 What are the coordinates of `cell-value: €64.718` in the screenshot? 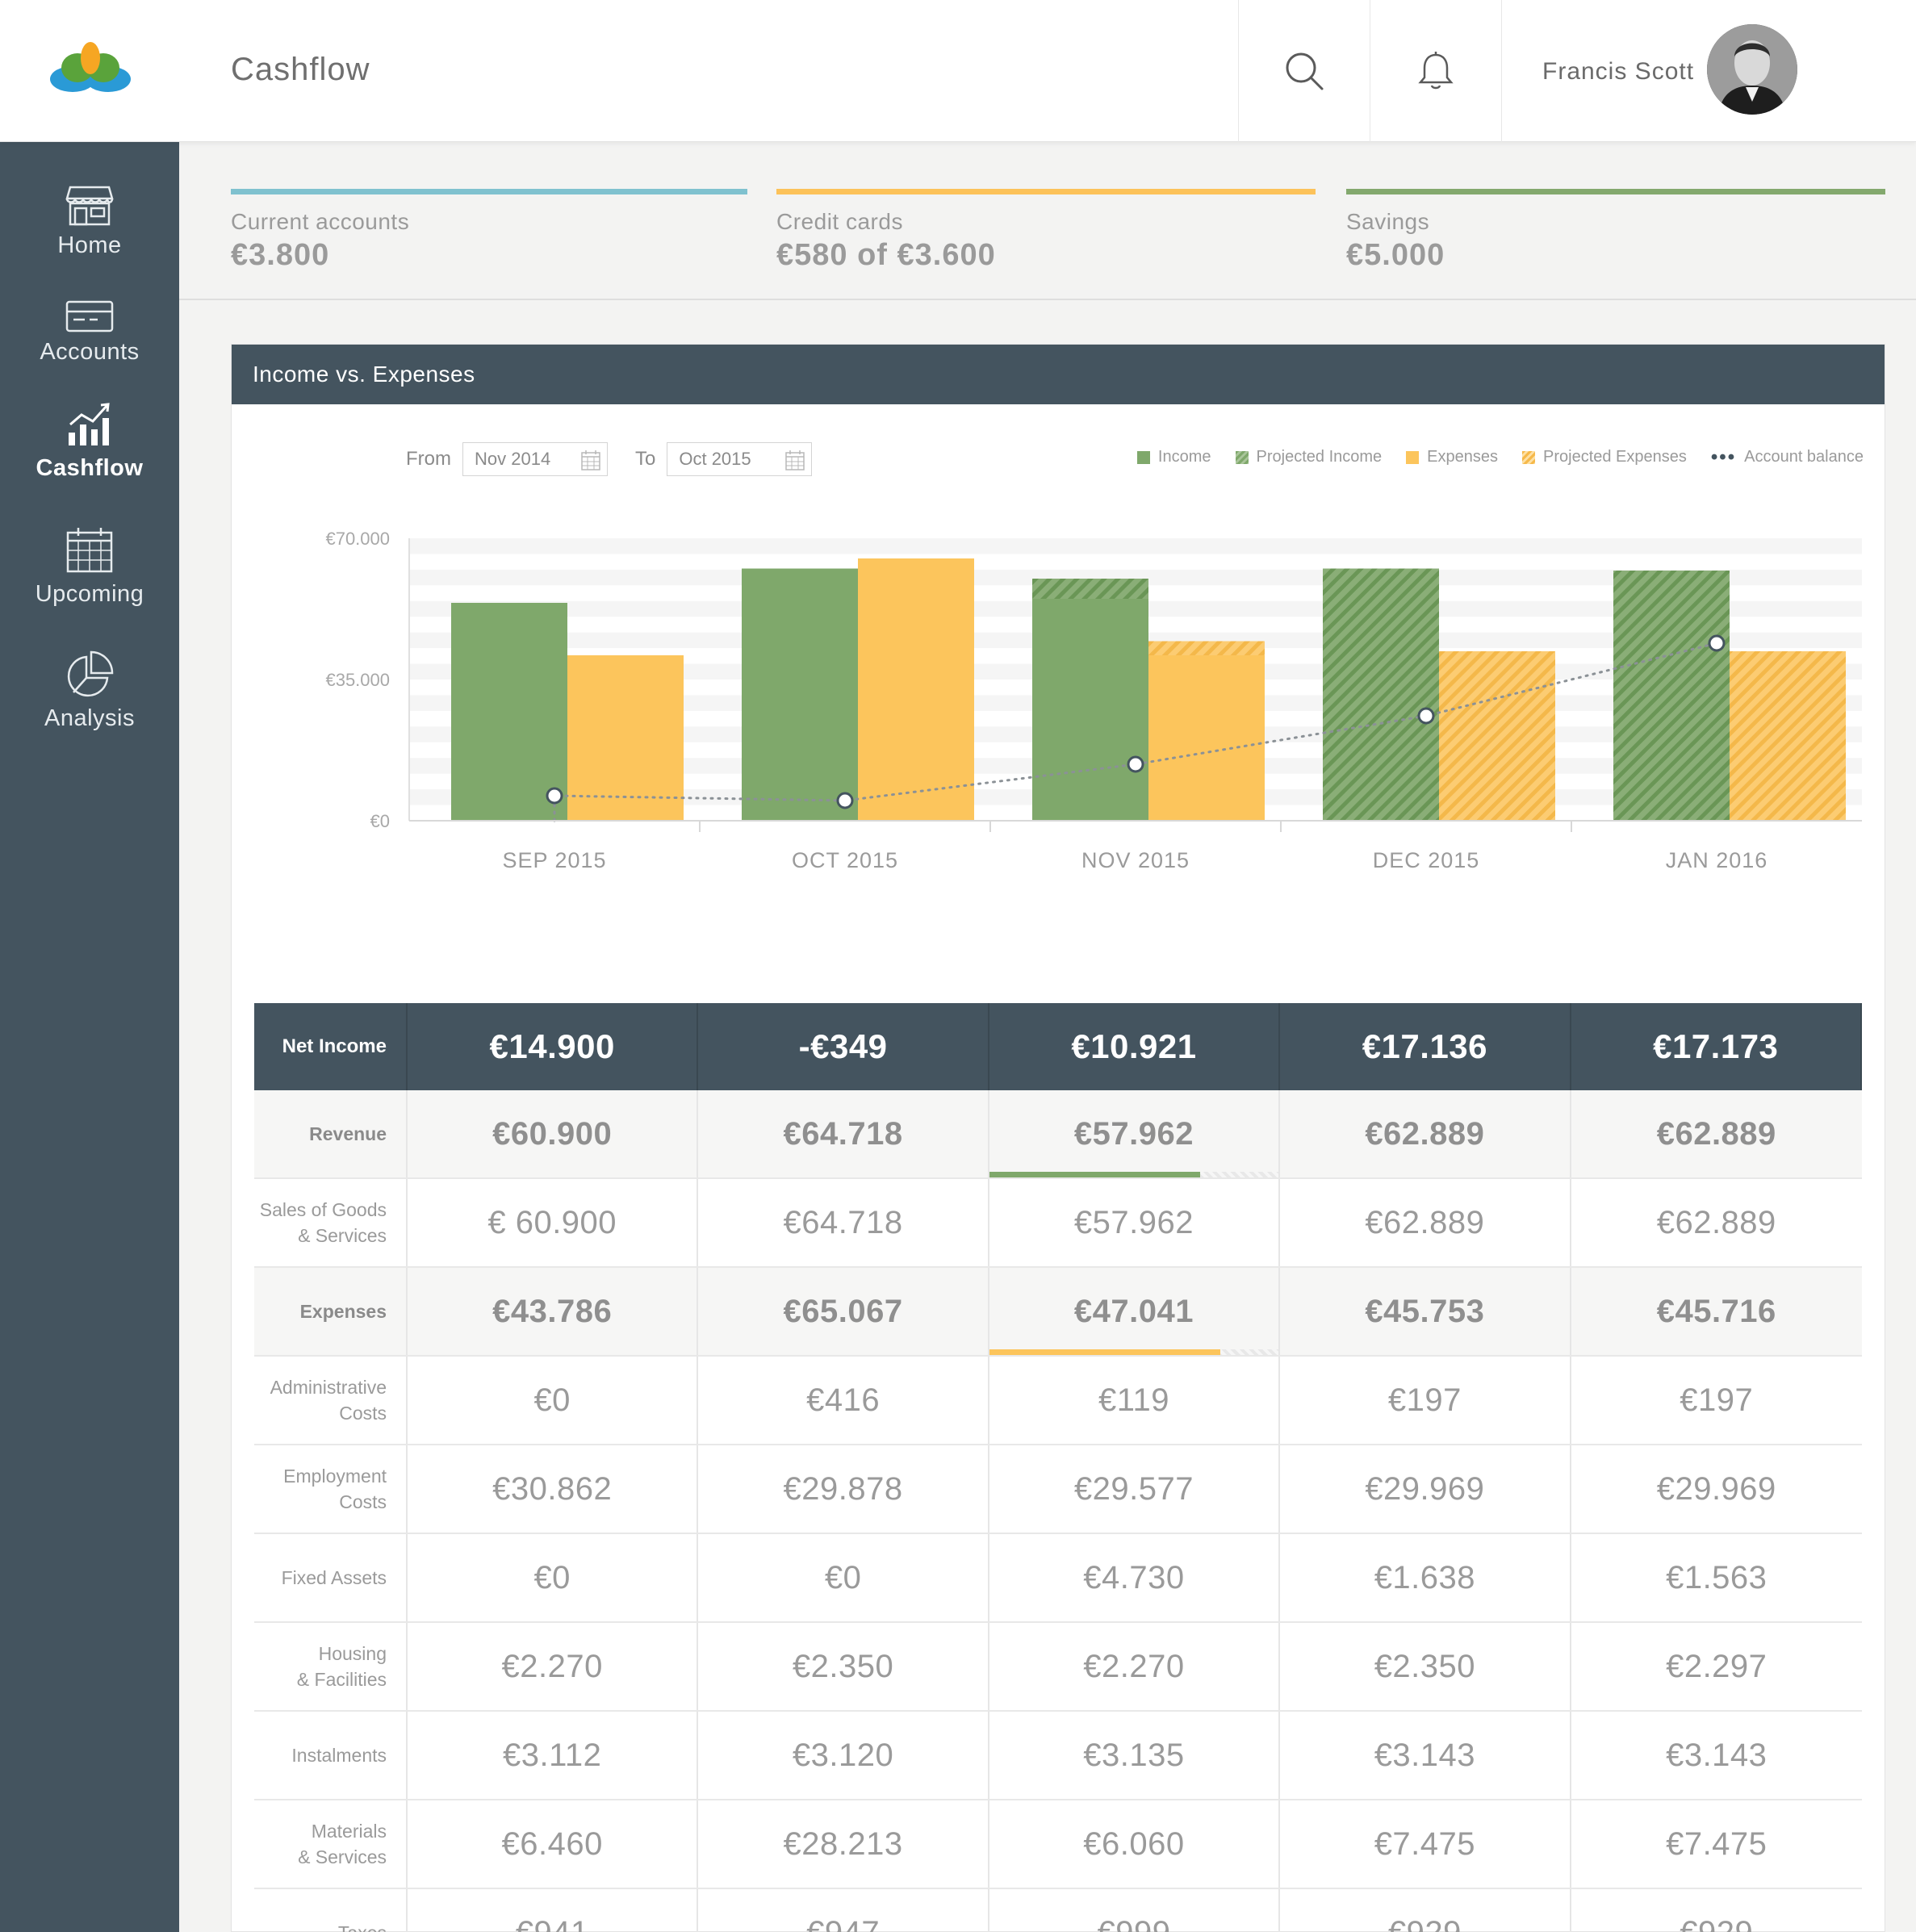 It's located at (843, 1133).